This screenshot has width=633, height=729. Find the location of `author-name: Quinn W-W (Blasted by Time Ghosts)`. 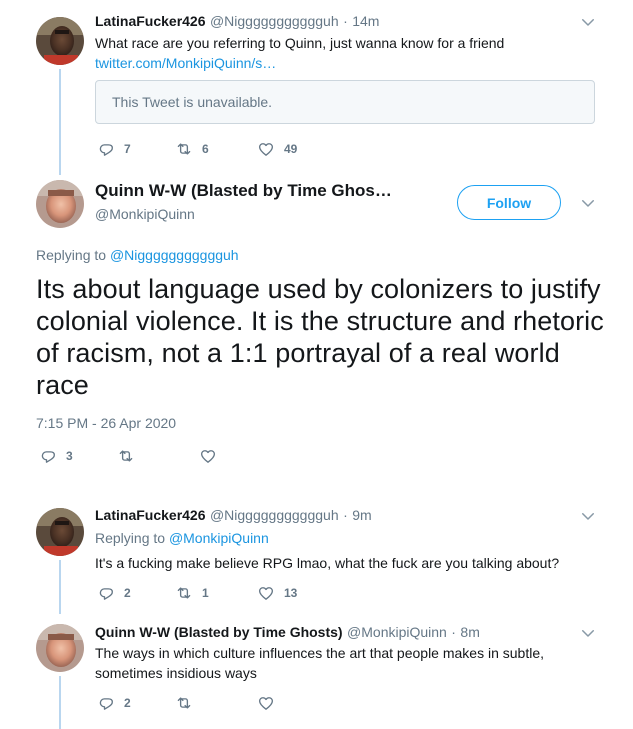

author-name: Quinn W-W (Blasted by Time Ghosts) is located at coordinates (219, 632).